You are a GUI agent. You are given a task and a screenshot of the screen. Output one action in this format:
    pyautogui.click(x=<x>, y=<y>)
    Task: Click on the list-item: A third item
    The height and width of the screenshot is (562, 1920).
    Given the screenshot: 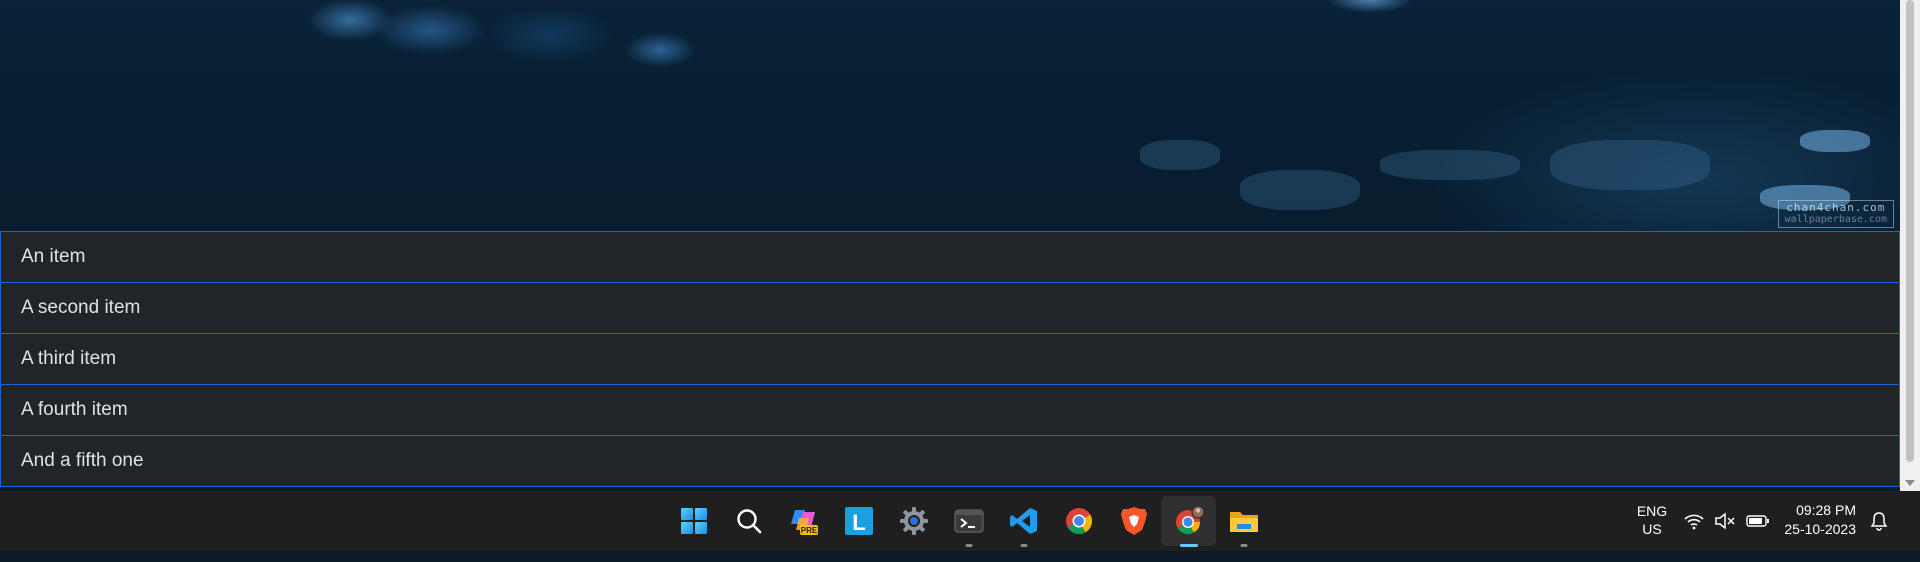 What is the action you would take?
    pyautogui.click(x=950, y=359)
    